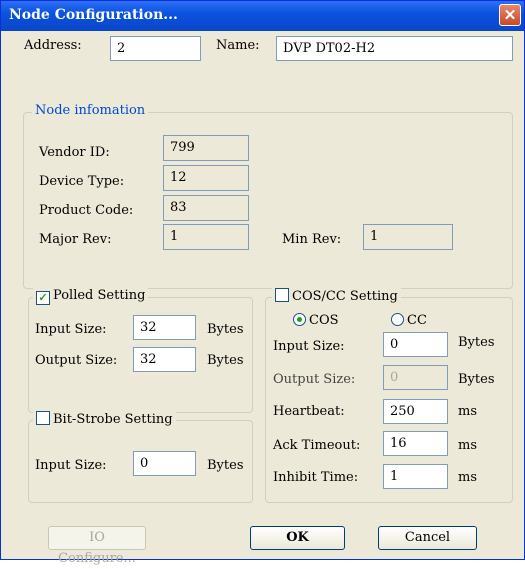  Describe the element at coordinates (43, 418) in the screenshot. I see `bit-strobe-checkbox-icon` at that location.